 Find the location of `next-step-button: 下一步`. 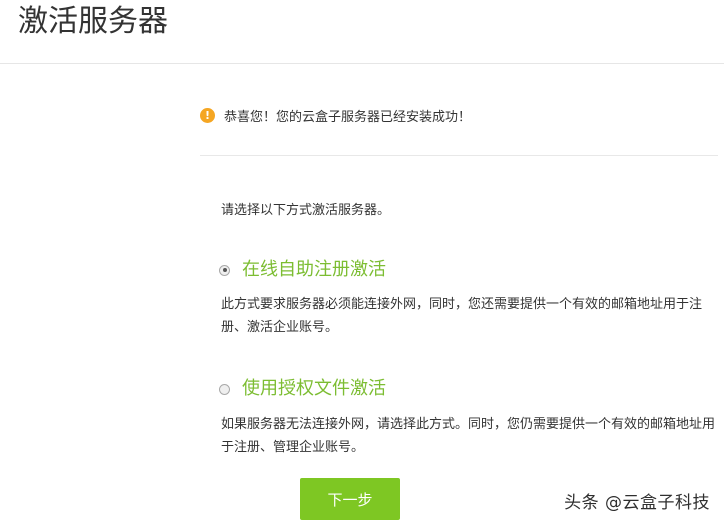

next-step-button: 下一步 is located at coordinates (350, 499).